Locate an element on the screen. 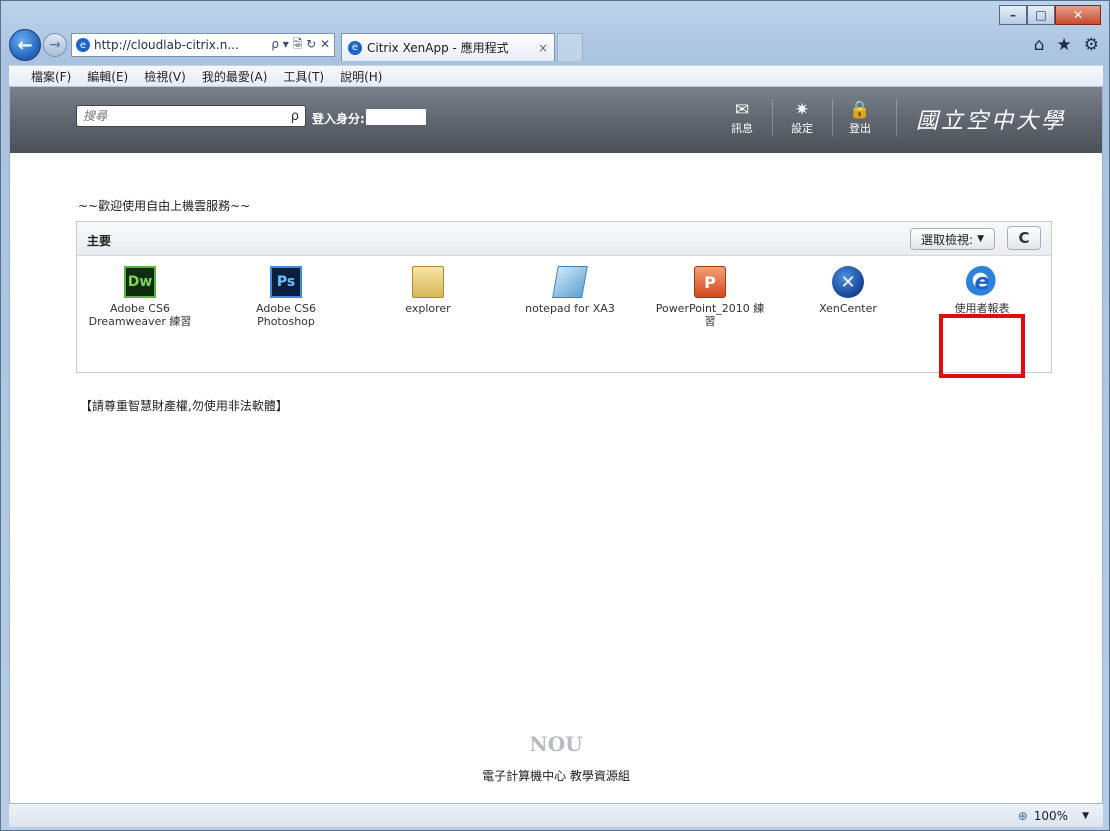 The image size is (1110, 831). login-label: 登入身分: is located at coordinates (338, 119).